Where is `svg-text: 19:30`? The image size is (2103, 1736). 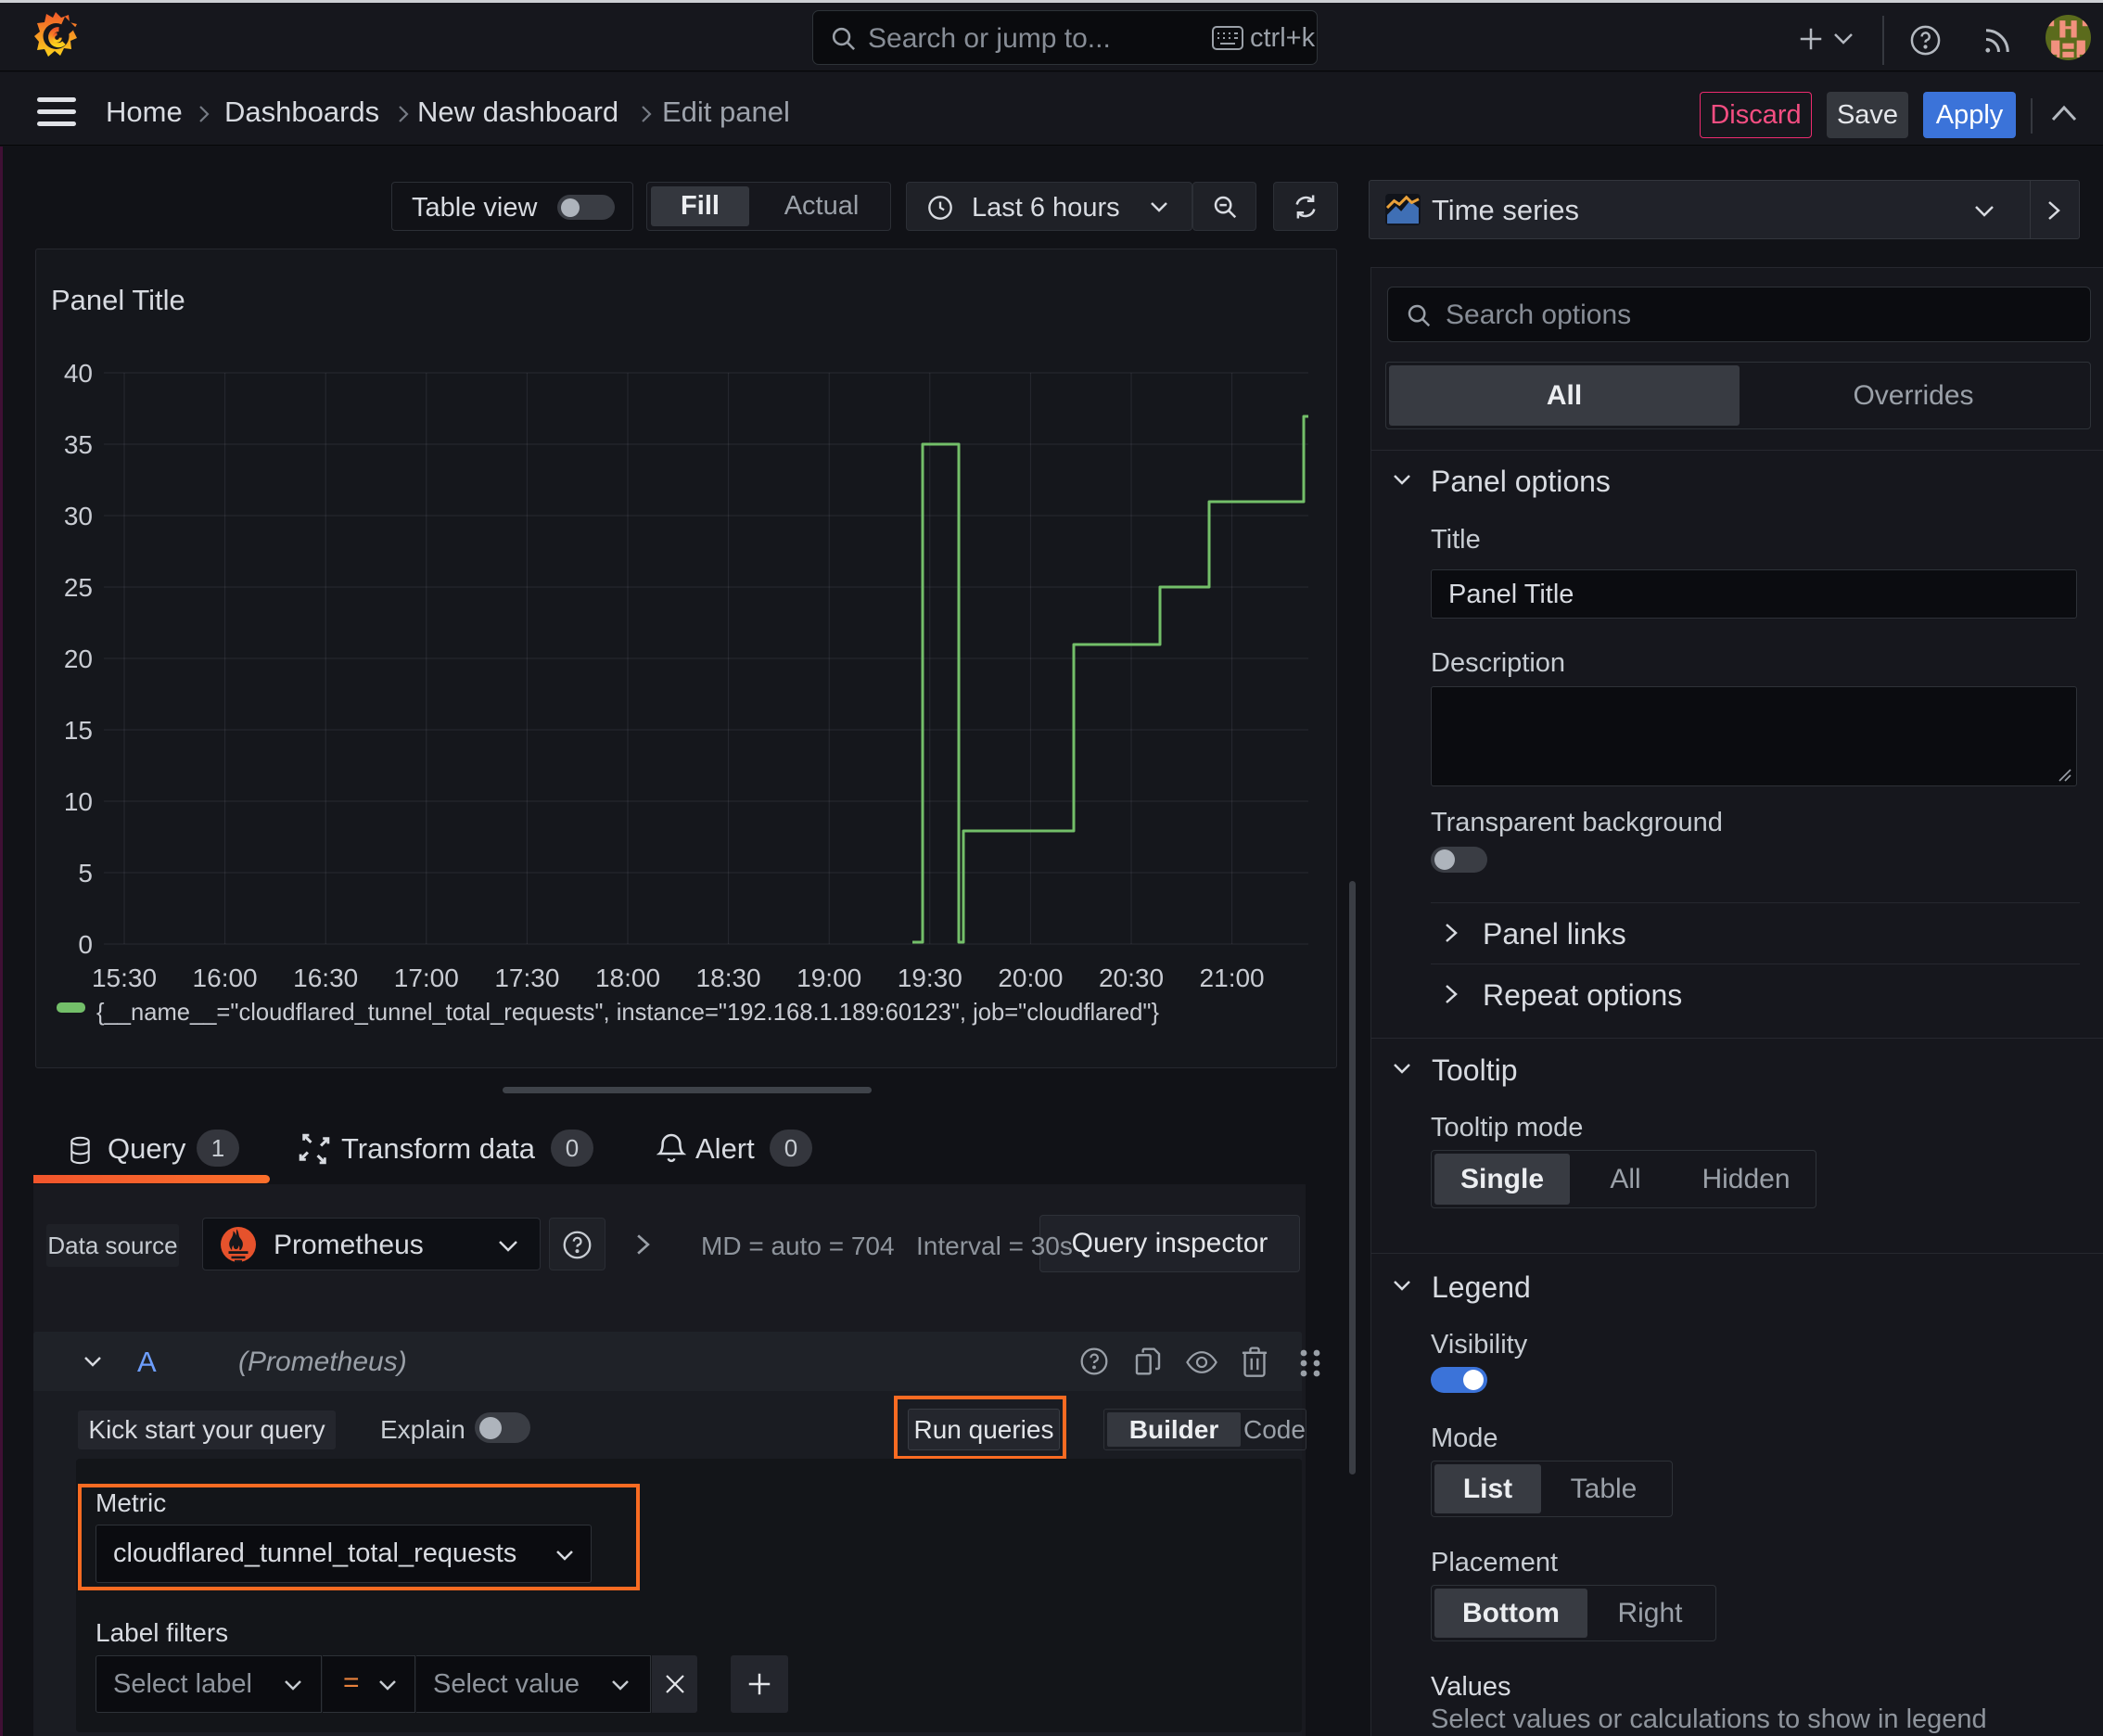
svg-text: 19:30 is located at coordinates (930, 978).